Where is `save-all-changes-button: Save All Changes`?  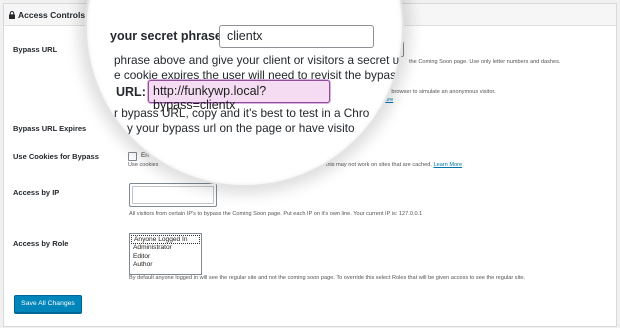 save-all-changes-button: Save All Changes is located at coordinates (48, 304).